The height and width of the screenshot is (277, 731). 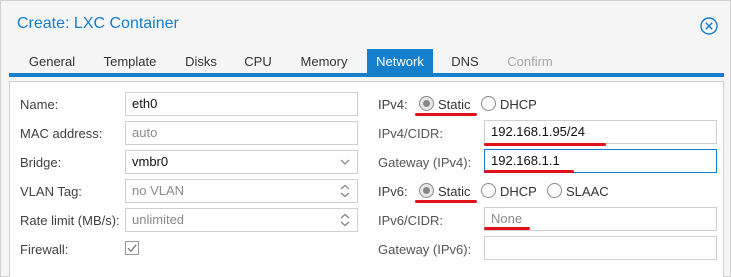 I want to click on tab-cpu: CPU, so click(x=258, y=62).